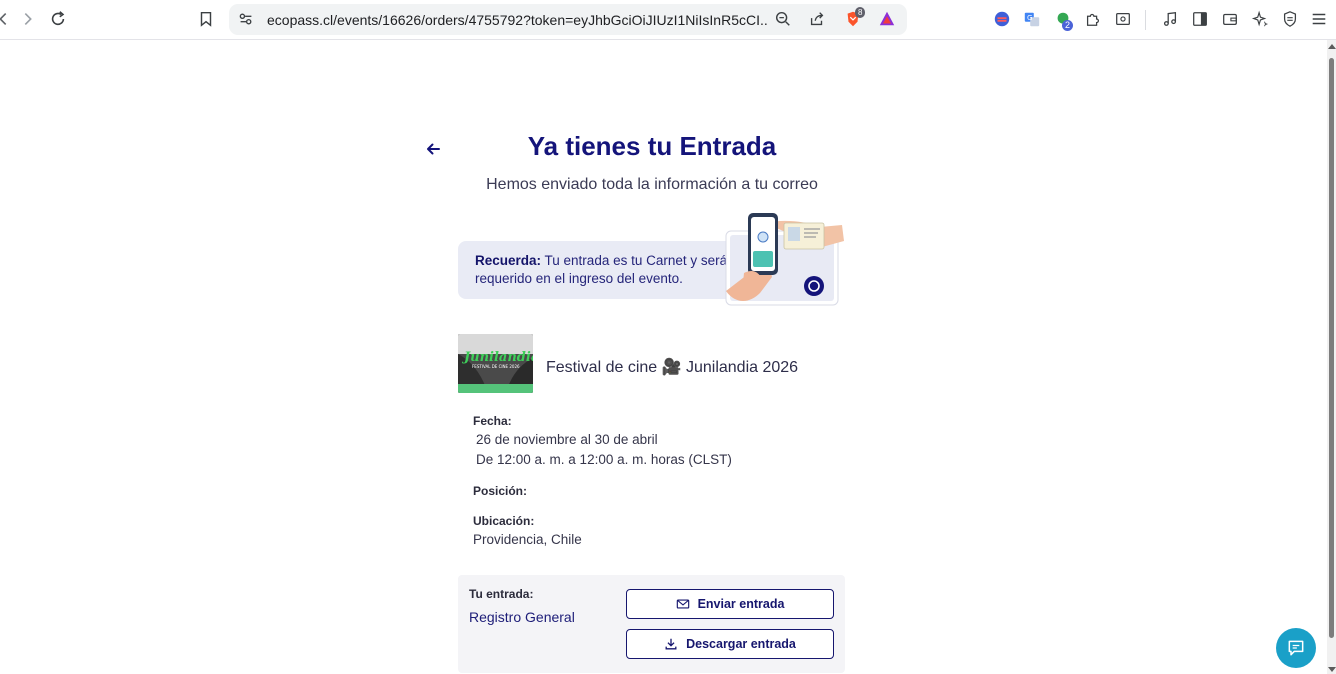  I want to click on download-ticket-button: Descargar entrada, so click(730, 644).